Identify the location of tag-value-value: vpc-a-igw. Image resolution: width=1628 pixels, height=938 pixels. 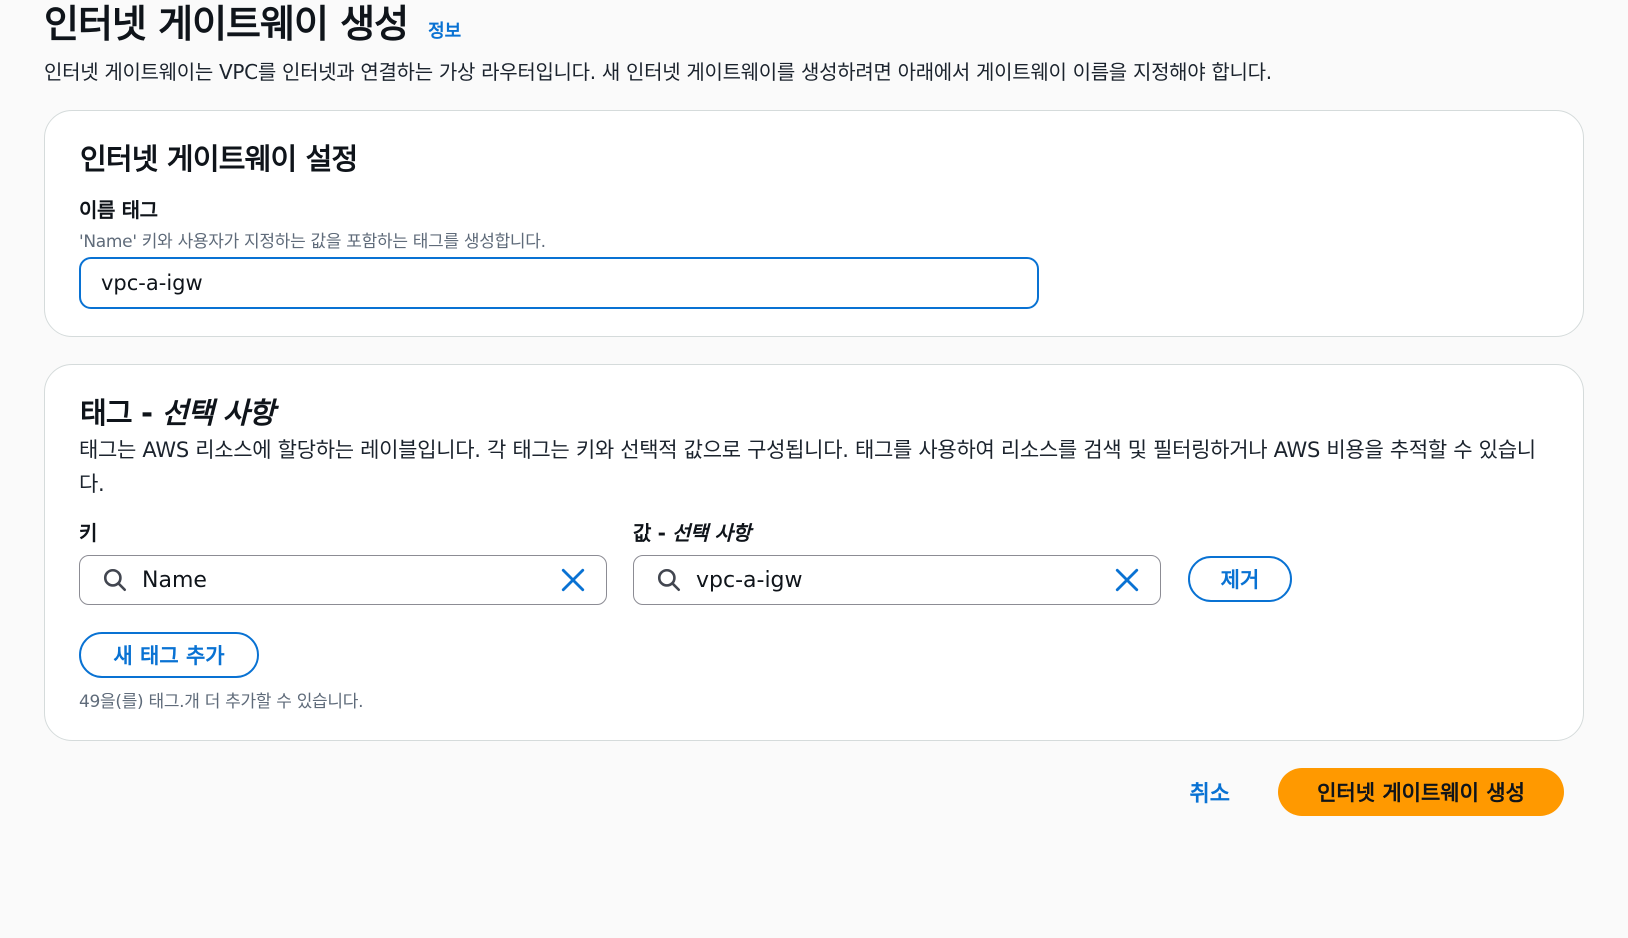
(749, 580).